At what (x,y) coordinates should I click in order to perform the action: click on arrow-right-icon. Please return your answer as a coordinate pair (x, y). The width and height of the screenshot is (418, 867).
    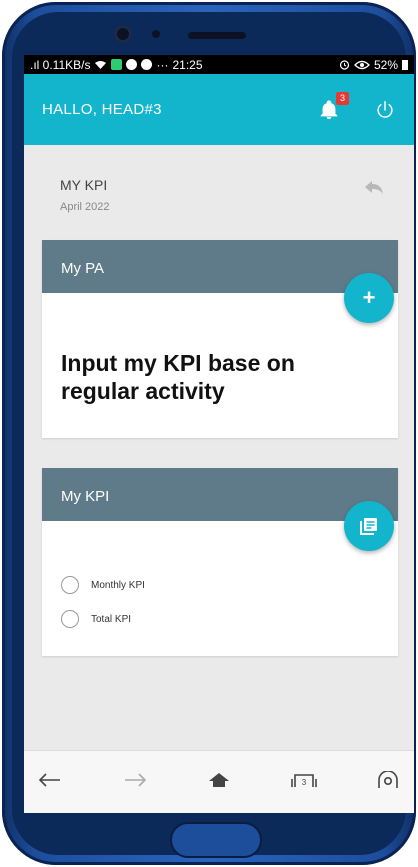
    Looking at the image, I should click on (135, 780).